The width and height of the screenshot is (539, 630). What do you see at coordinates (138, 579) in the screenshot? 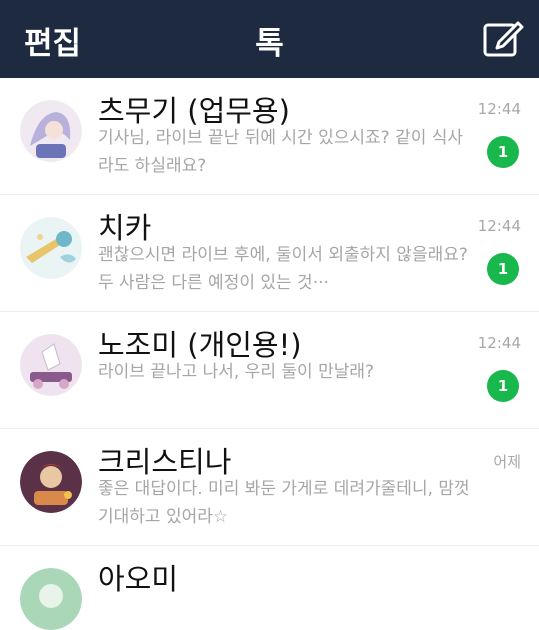
I see `chat-name: 아오미` at bounding box center [138, 579].